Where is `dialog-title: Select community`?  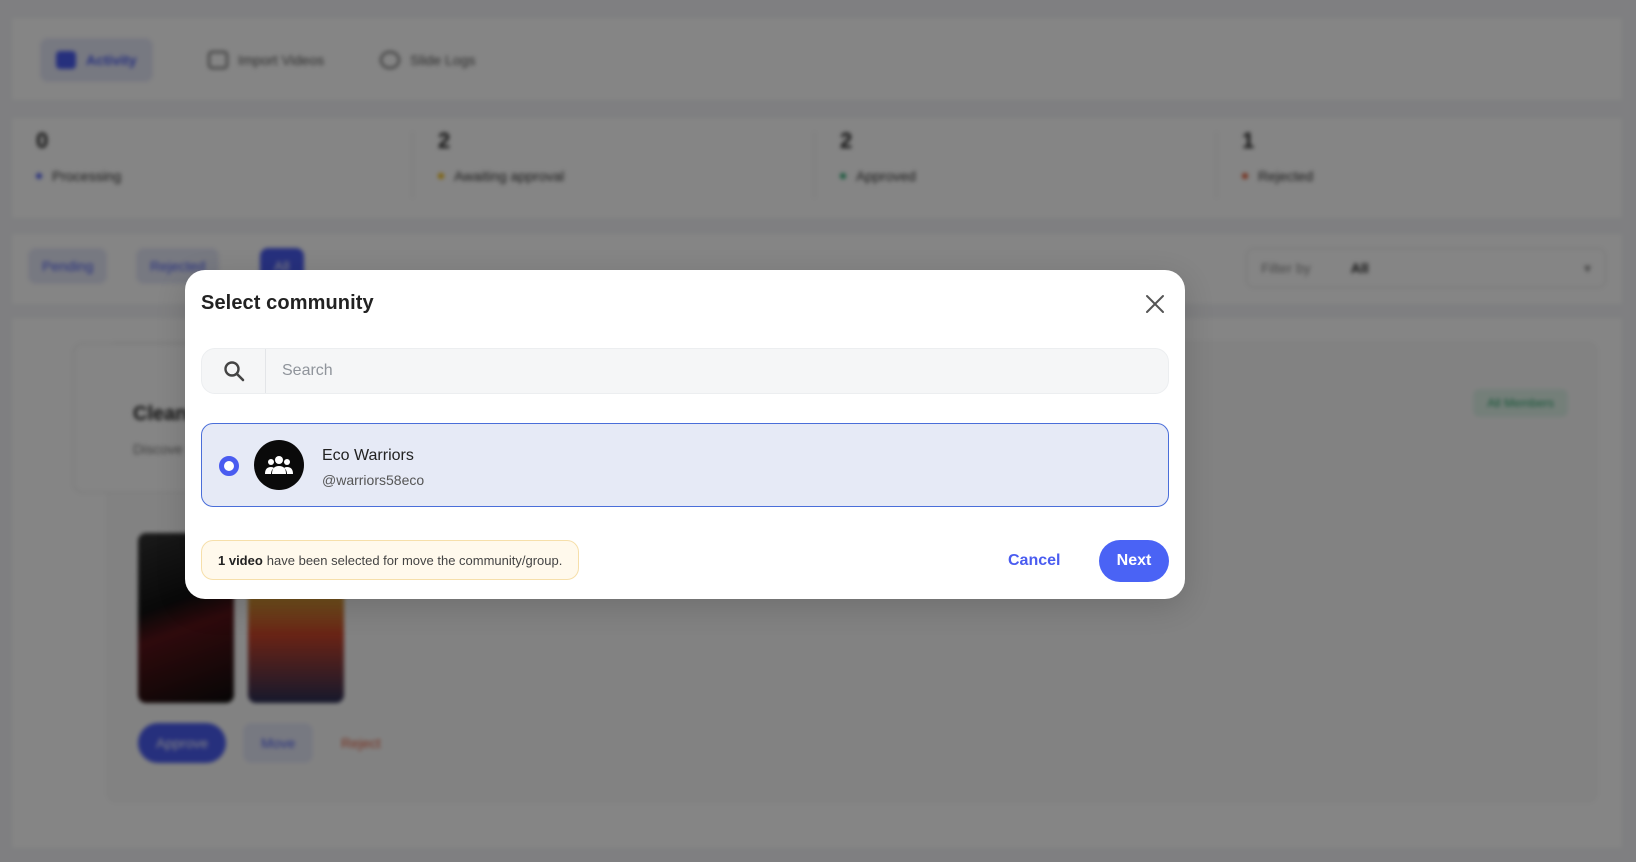 dialog-title: Select community is located at coordinates (287, 303).